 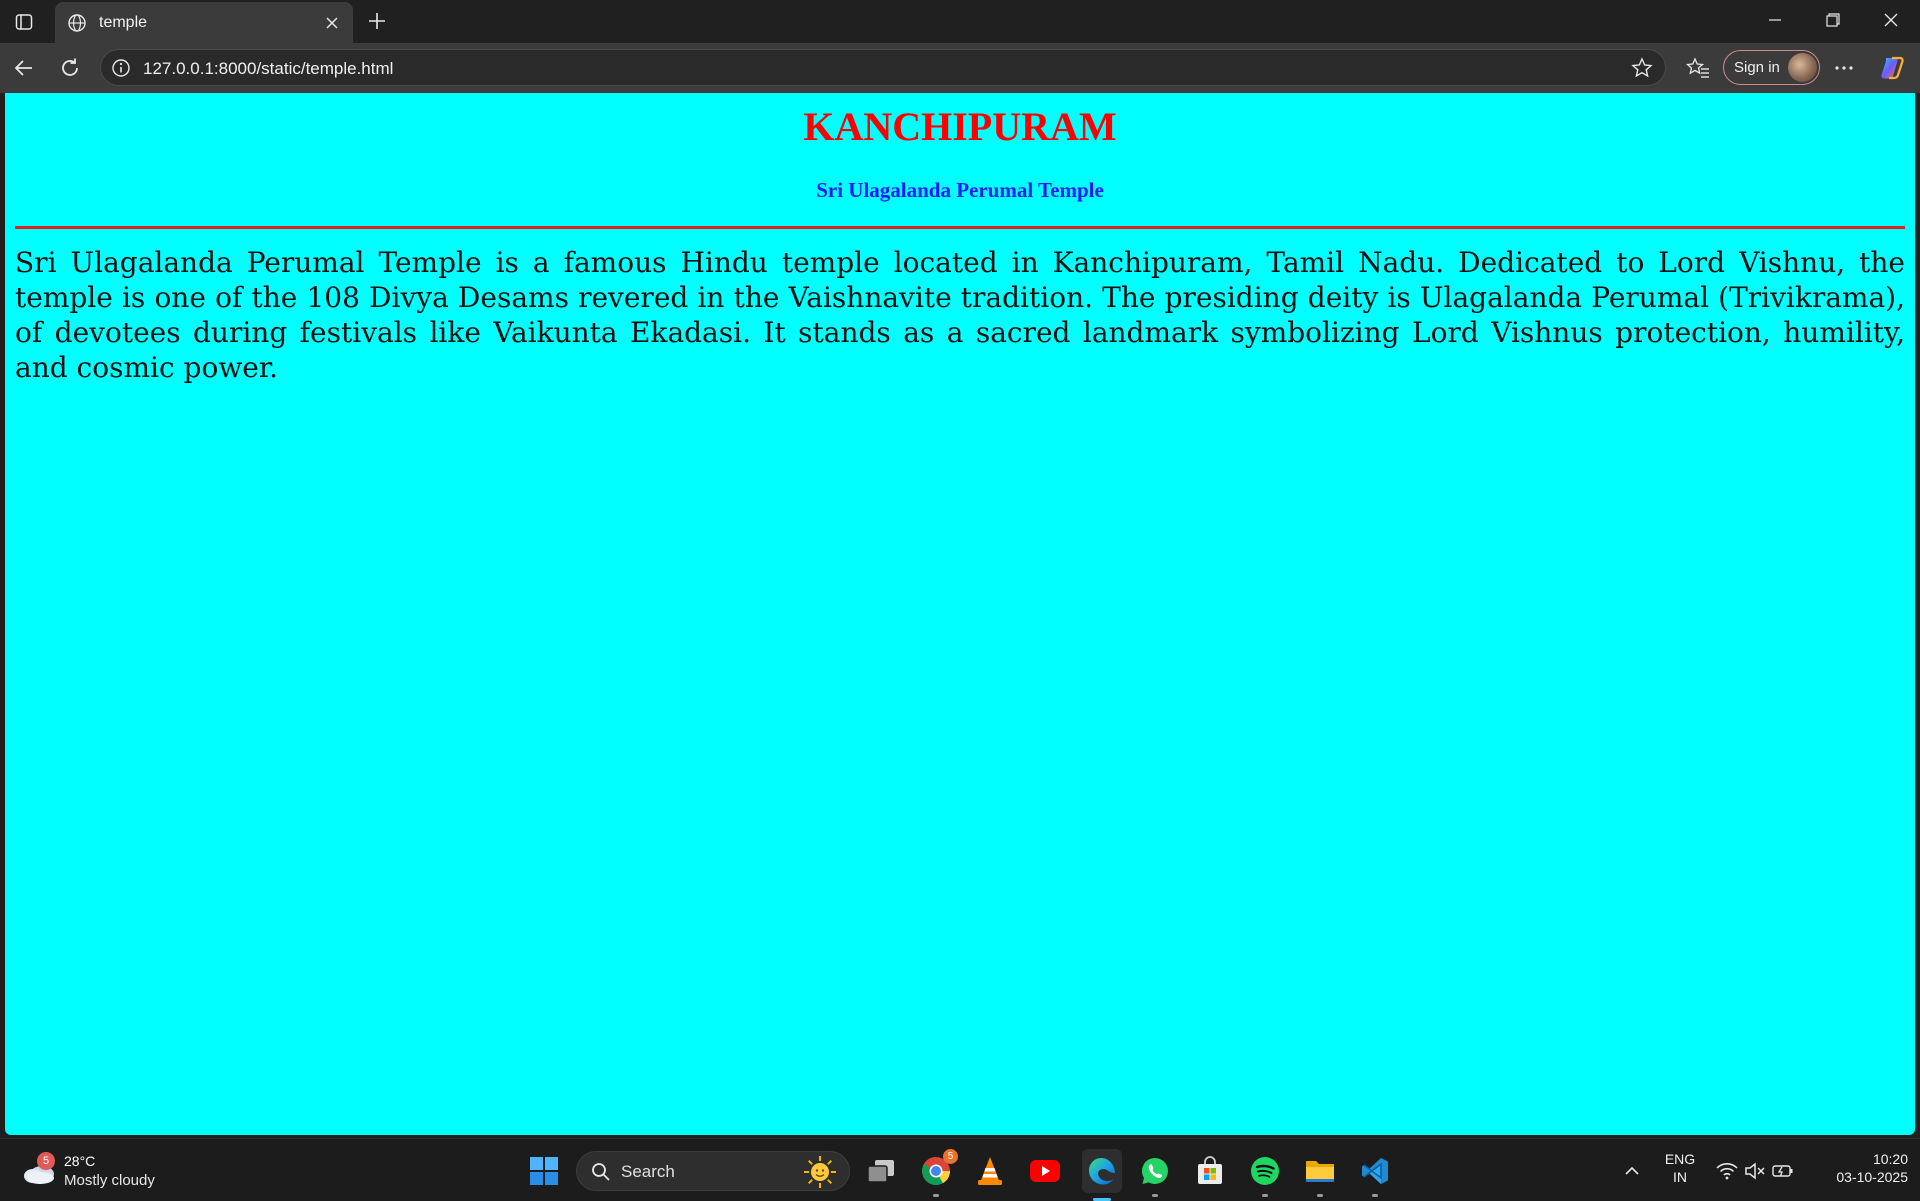 What do you see at coordinates (648, 1171) in the screenshot?
I see `search-label: Search` at bounding box center [648, 1171].